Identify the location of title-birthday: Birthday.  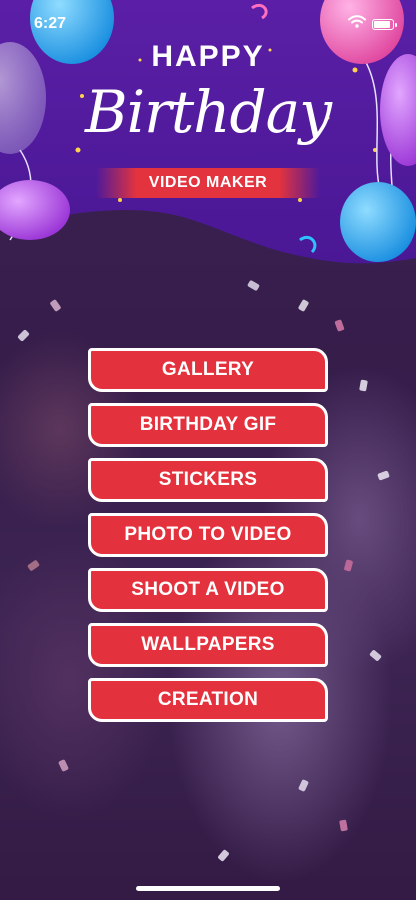
(208, 112).